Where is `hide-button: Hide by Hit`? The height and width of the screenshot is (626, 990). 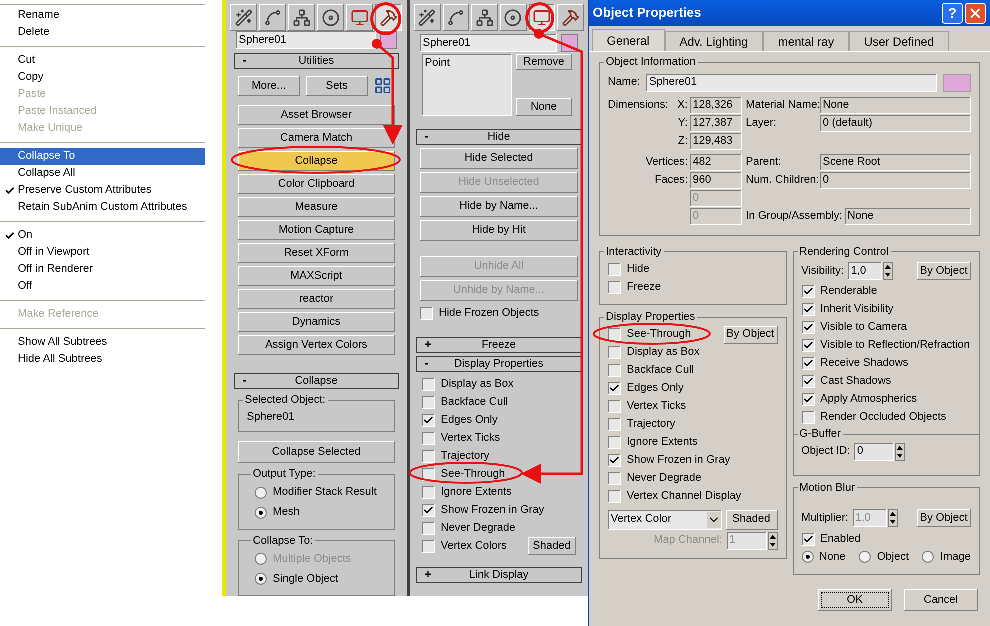 hide-button: Hide by Hit is located at coordinates (499, 230).